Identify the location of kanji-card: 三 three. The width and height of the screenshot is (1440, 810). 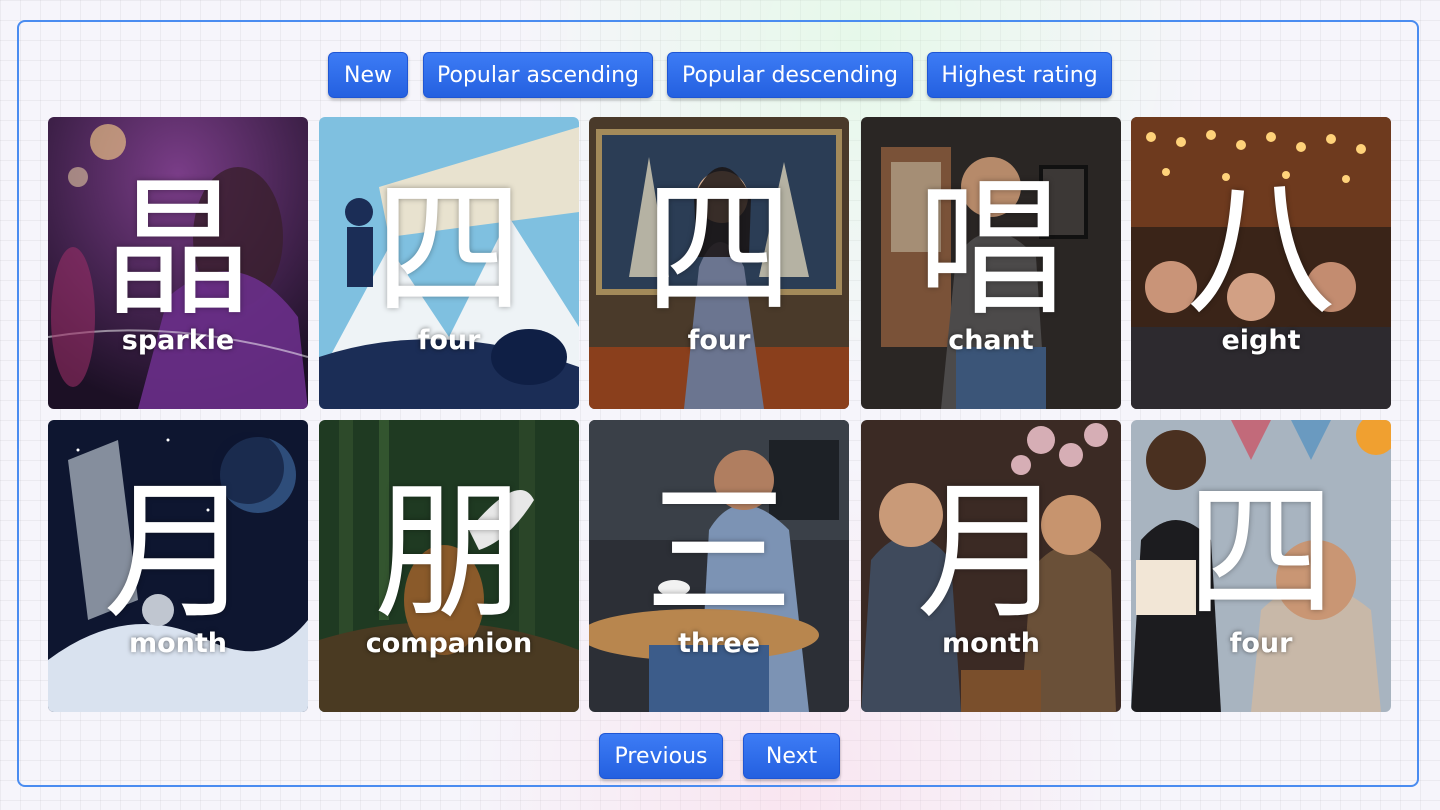
(719, 566).